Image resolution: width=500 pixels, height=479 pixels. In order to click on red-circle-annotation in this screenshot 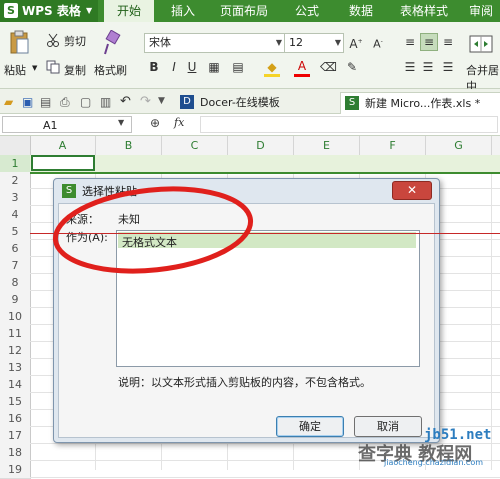, I will do `click(153, 230)`.